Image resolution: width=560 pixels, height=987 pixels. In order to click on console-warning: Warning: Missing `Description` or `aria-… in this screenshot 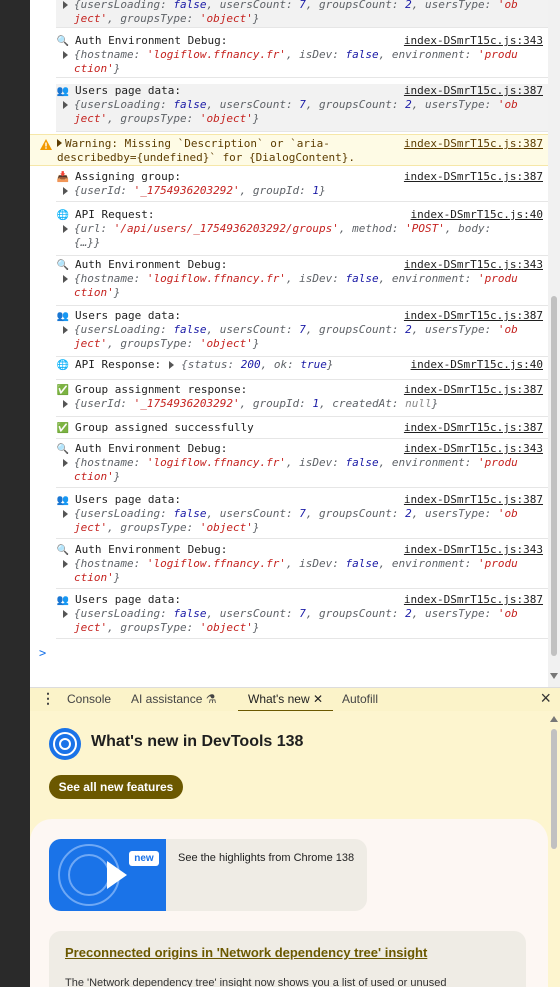, I will do `click(295, 150)`.